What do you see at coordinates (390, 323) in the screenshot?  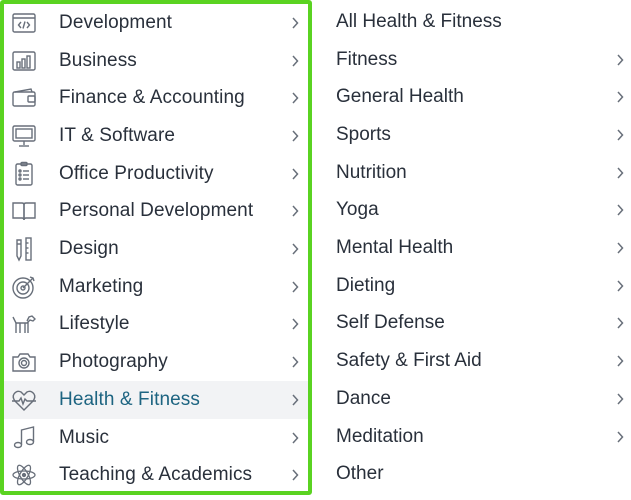 I see `subcategory-label: Self Defense` at bounding box center [390, 323].